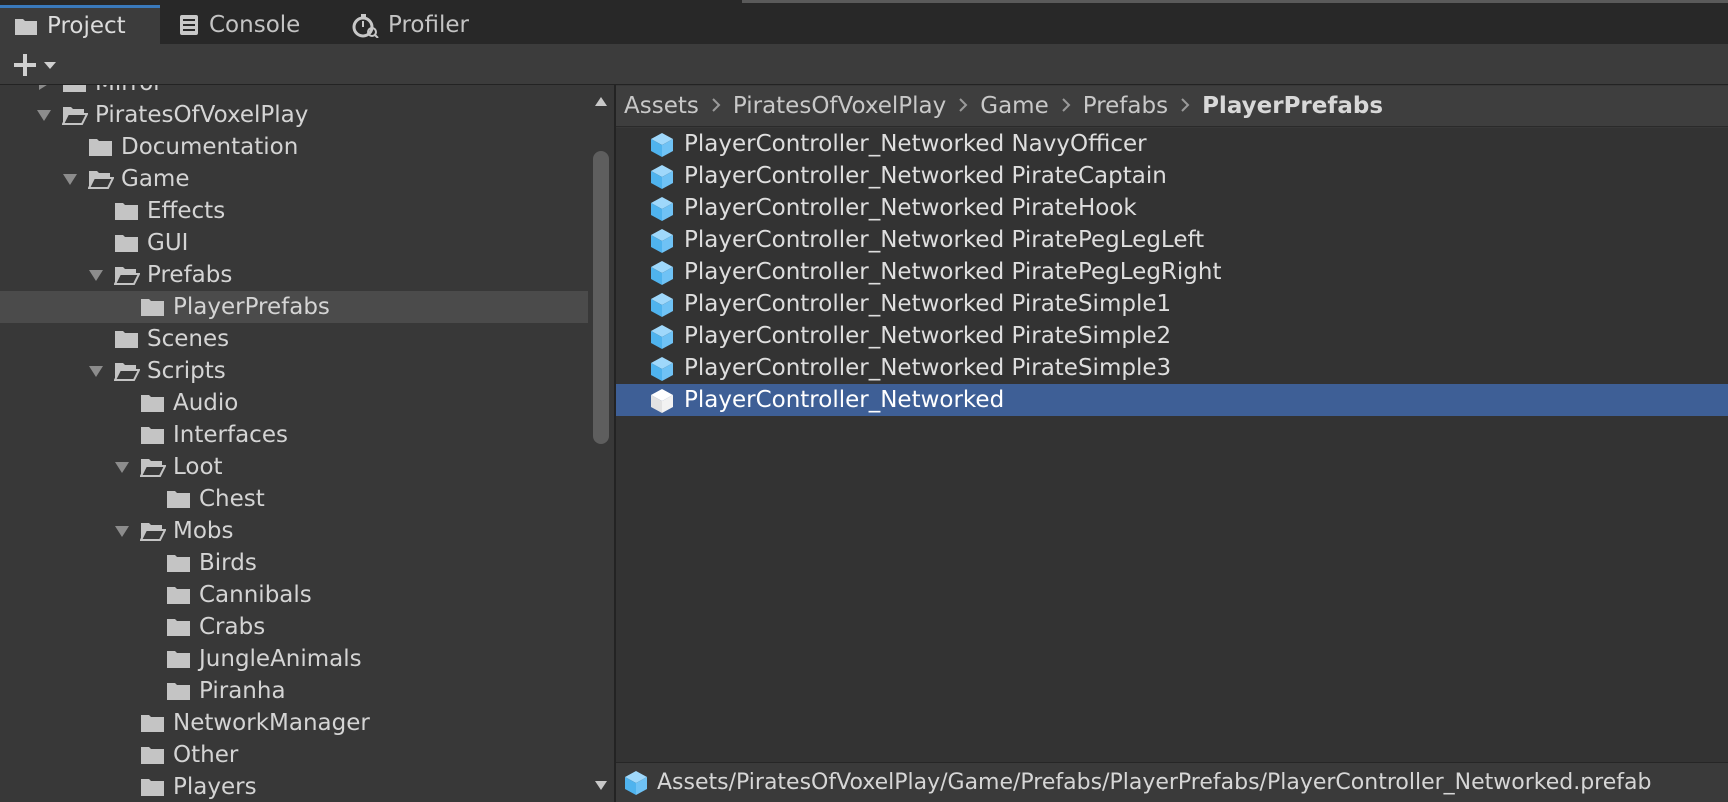  Describe the element at coordinates (839, 106) in the screenshot. I see `breadcrumb-item: PiratesOfVoxelPlay` at that location.